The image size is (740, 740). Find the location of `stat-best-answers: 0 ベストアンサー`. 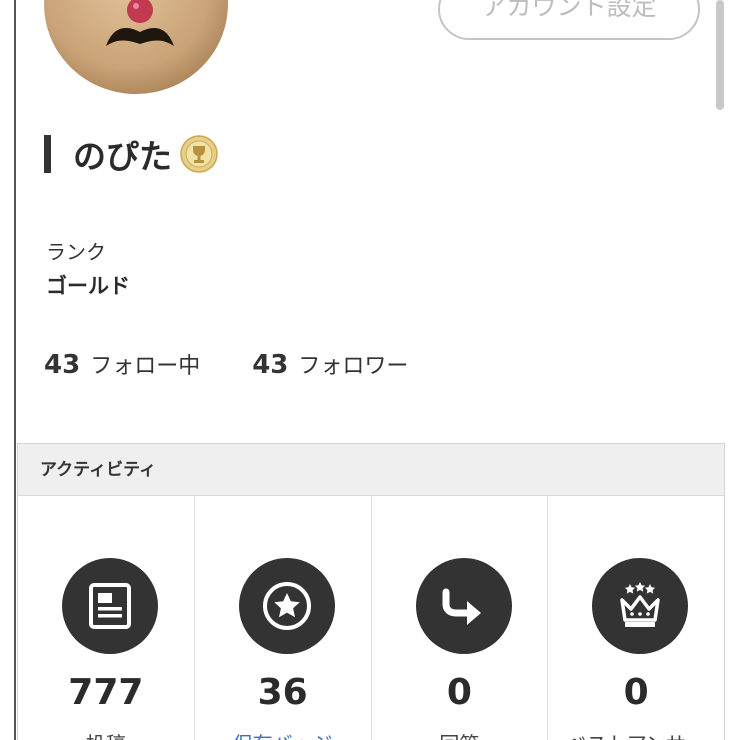

stat-best-answers: 0 ベストアンサー is located at coordinates (636, 618).